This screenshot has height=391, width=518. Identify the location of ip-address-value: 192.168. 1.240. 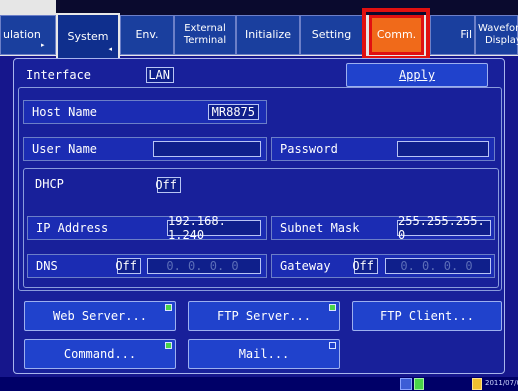
(197, 228).